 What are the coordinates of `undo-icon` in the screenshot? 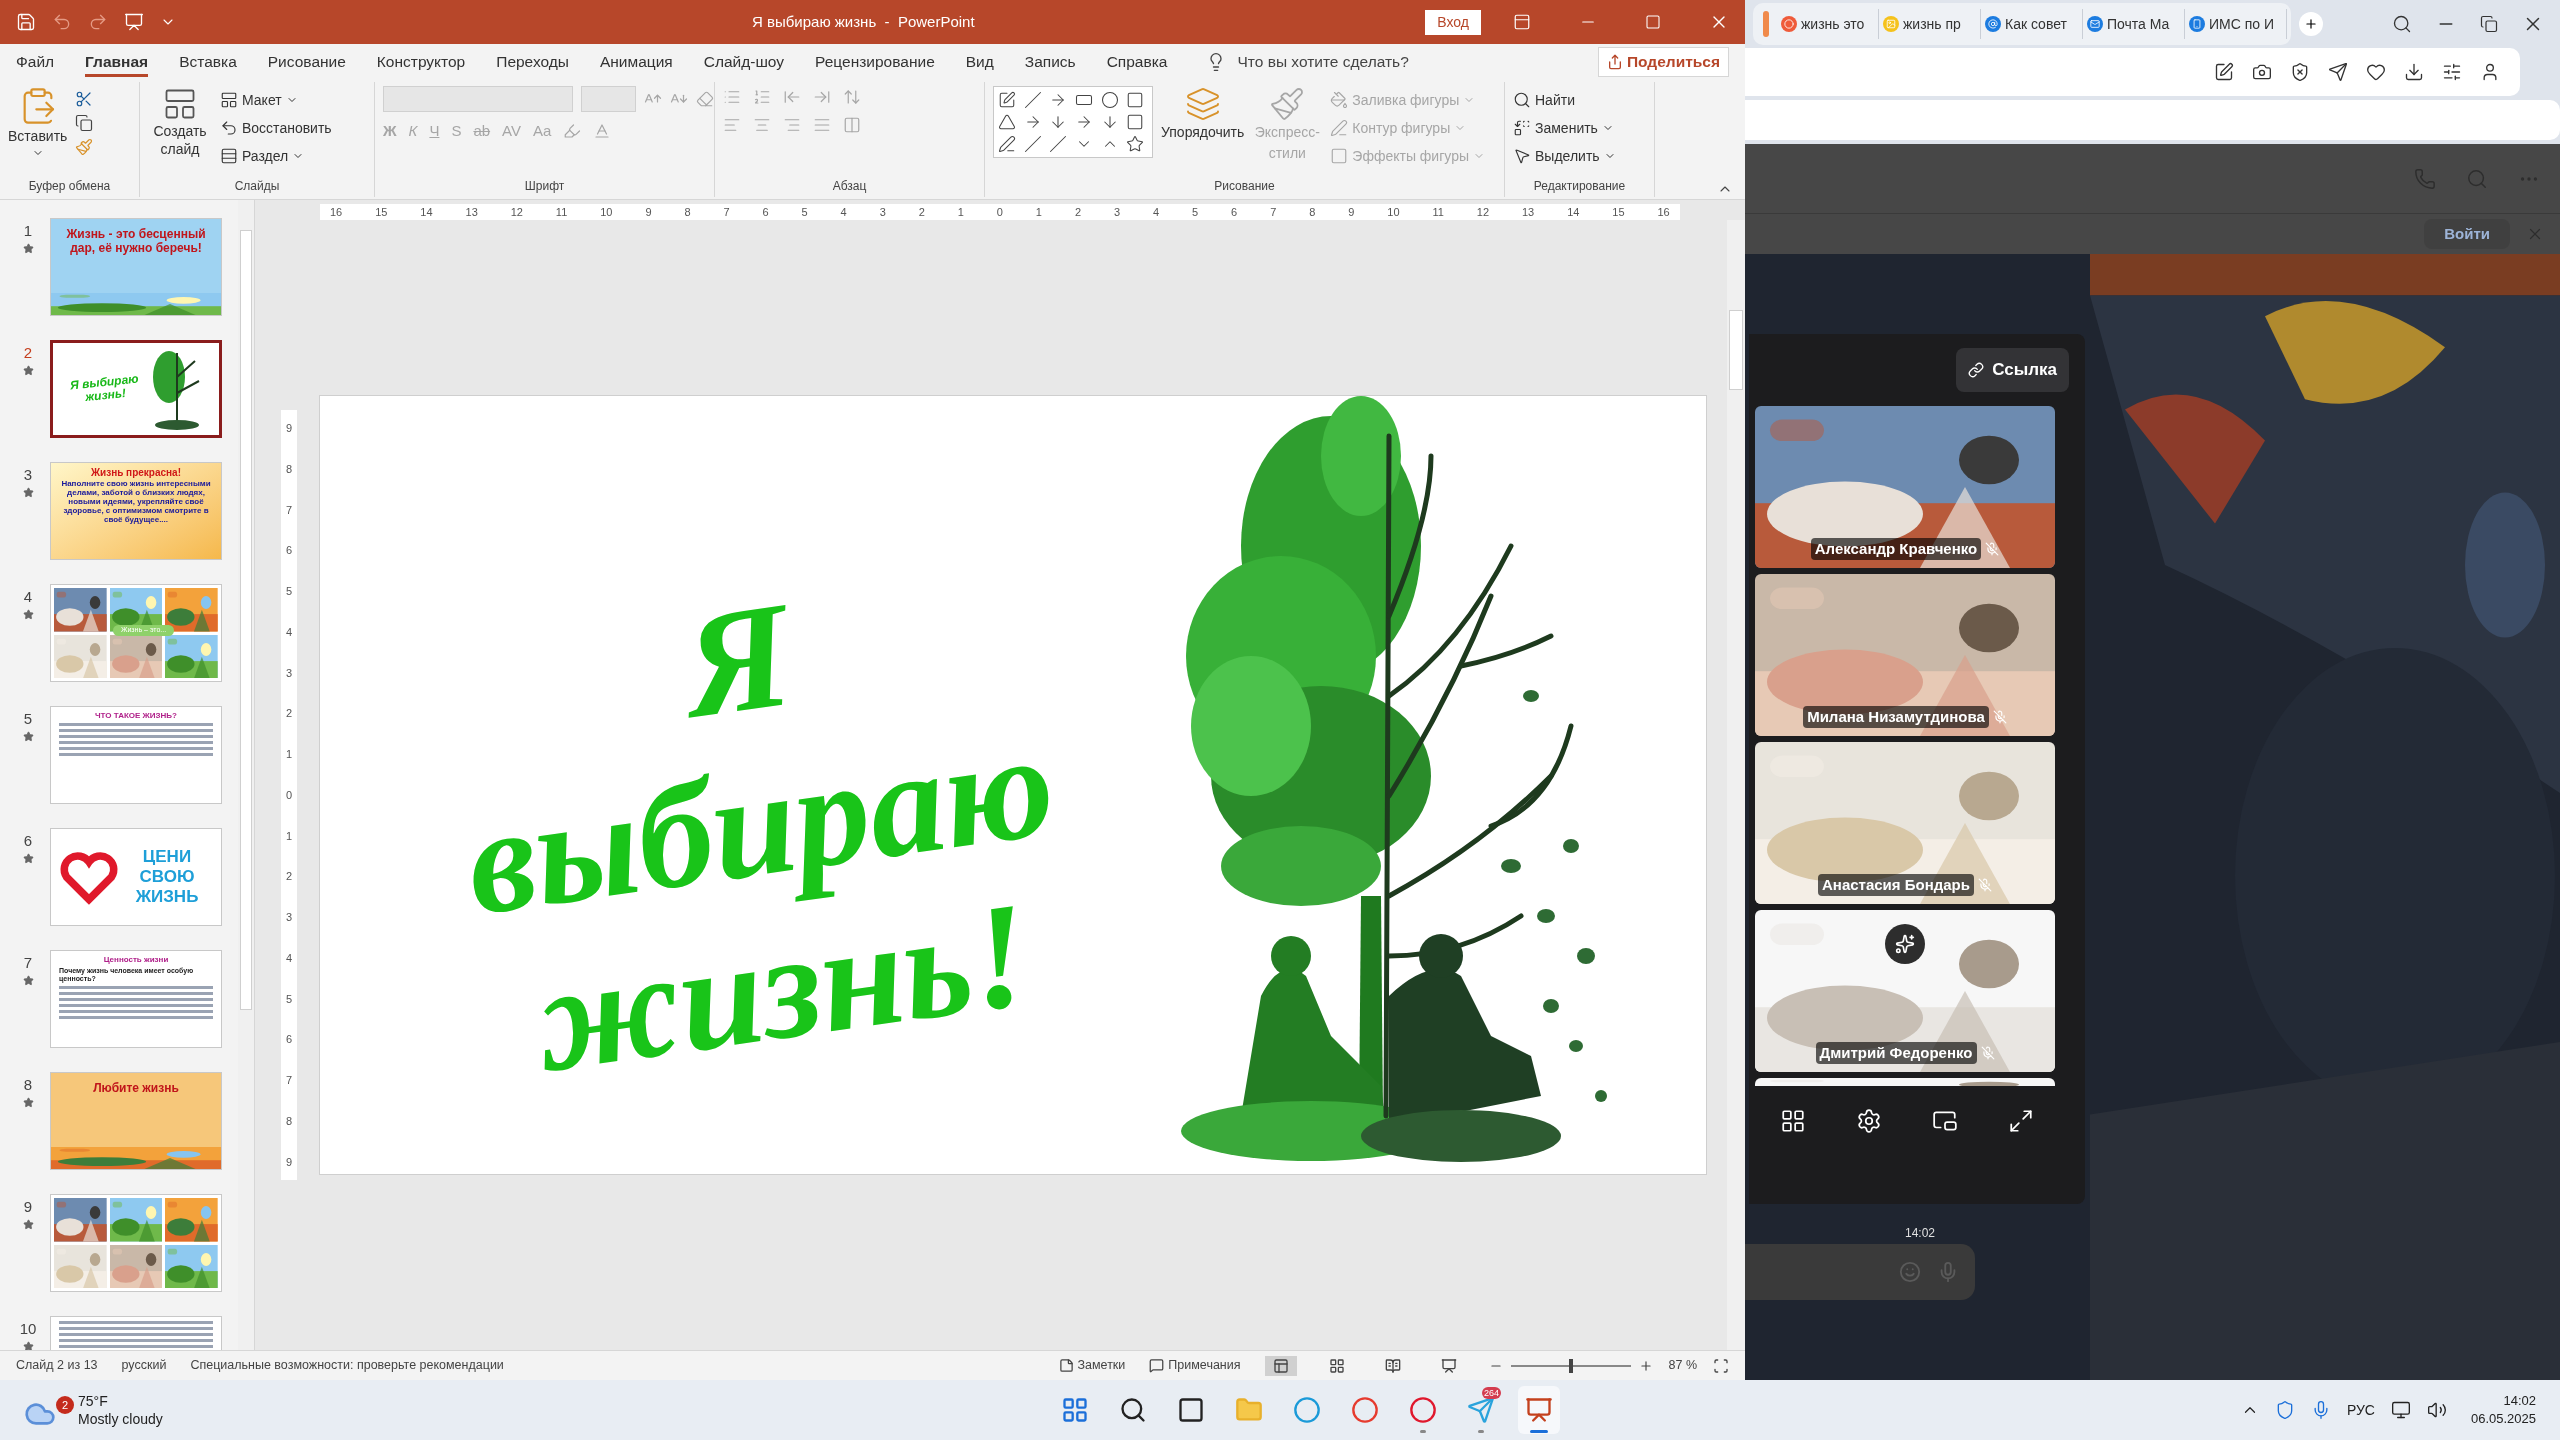 It's located at (62, 22).